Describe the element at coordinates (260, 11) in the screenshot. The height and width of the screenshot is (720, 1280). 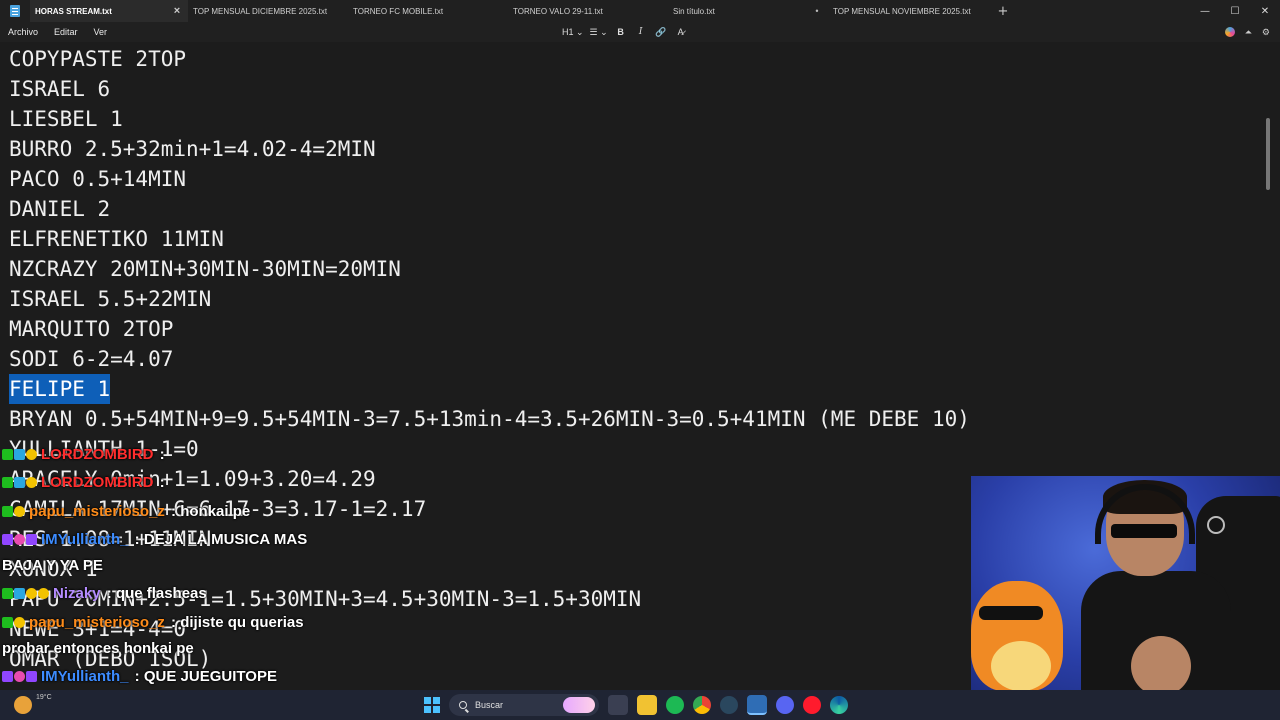
I see `tab-label: TOP MENSUAL DICIEMBRE 2025.txt` at that location.